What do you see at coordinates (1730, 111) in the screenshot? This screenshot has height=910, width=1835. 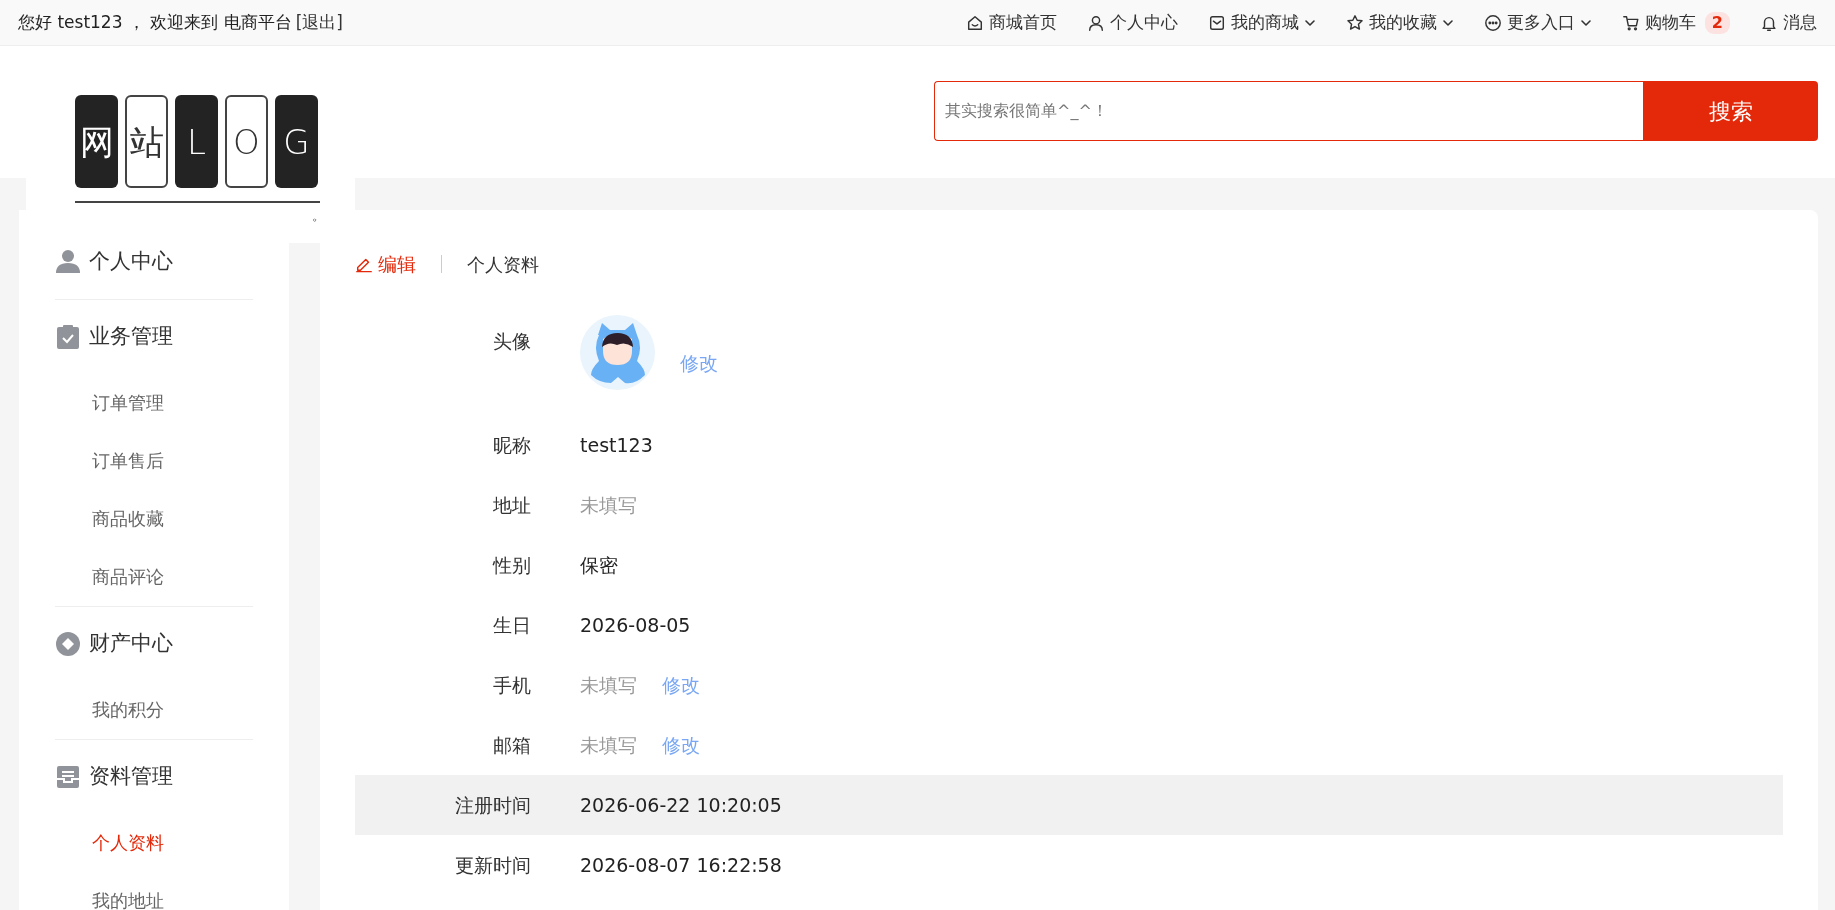 I see `search-button: 搜索` at bounding box center [1730, 111].